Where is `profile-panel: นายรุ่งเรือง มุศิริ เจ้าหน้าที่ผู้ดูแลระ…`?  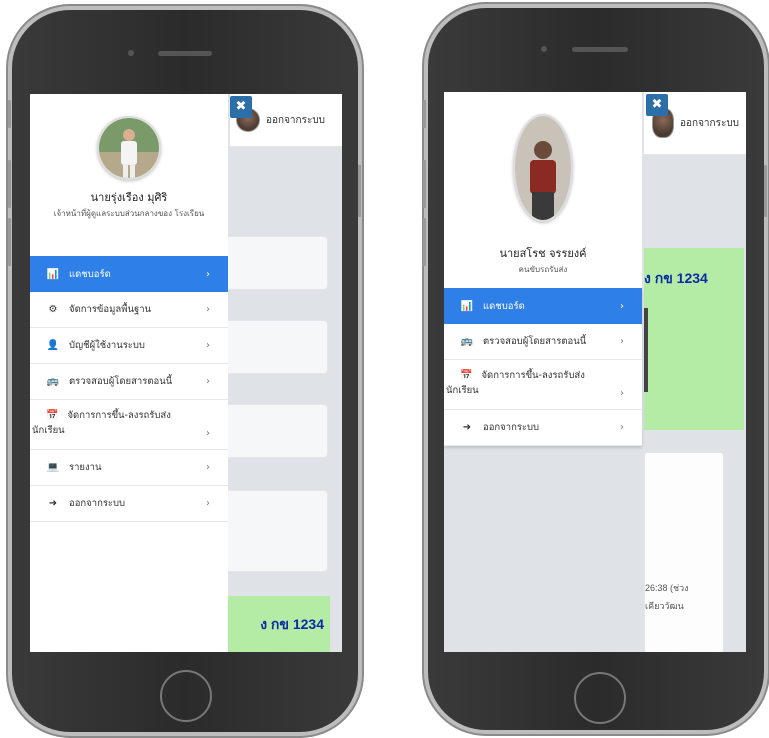
profile-panel: นายรุ่งเรือง มุศิริ เจ้าหน้าที่ผู้ดูแลระ… is located at coordinates (129, 175).